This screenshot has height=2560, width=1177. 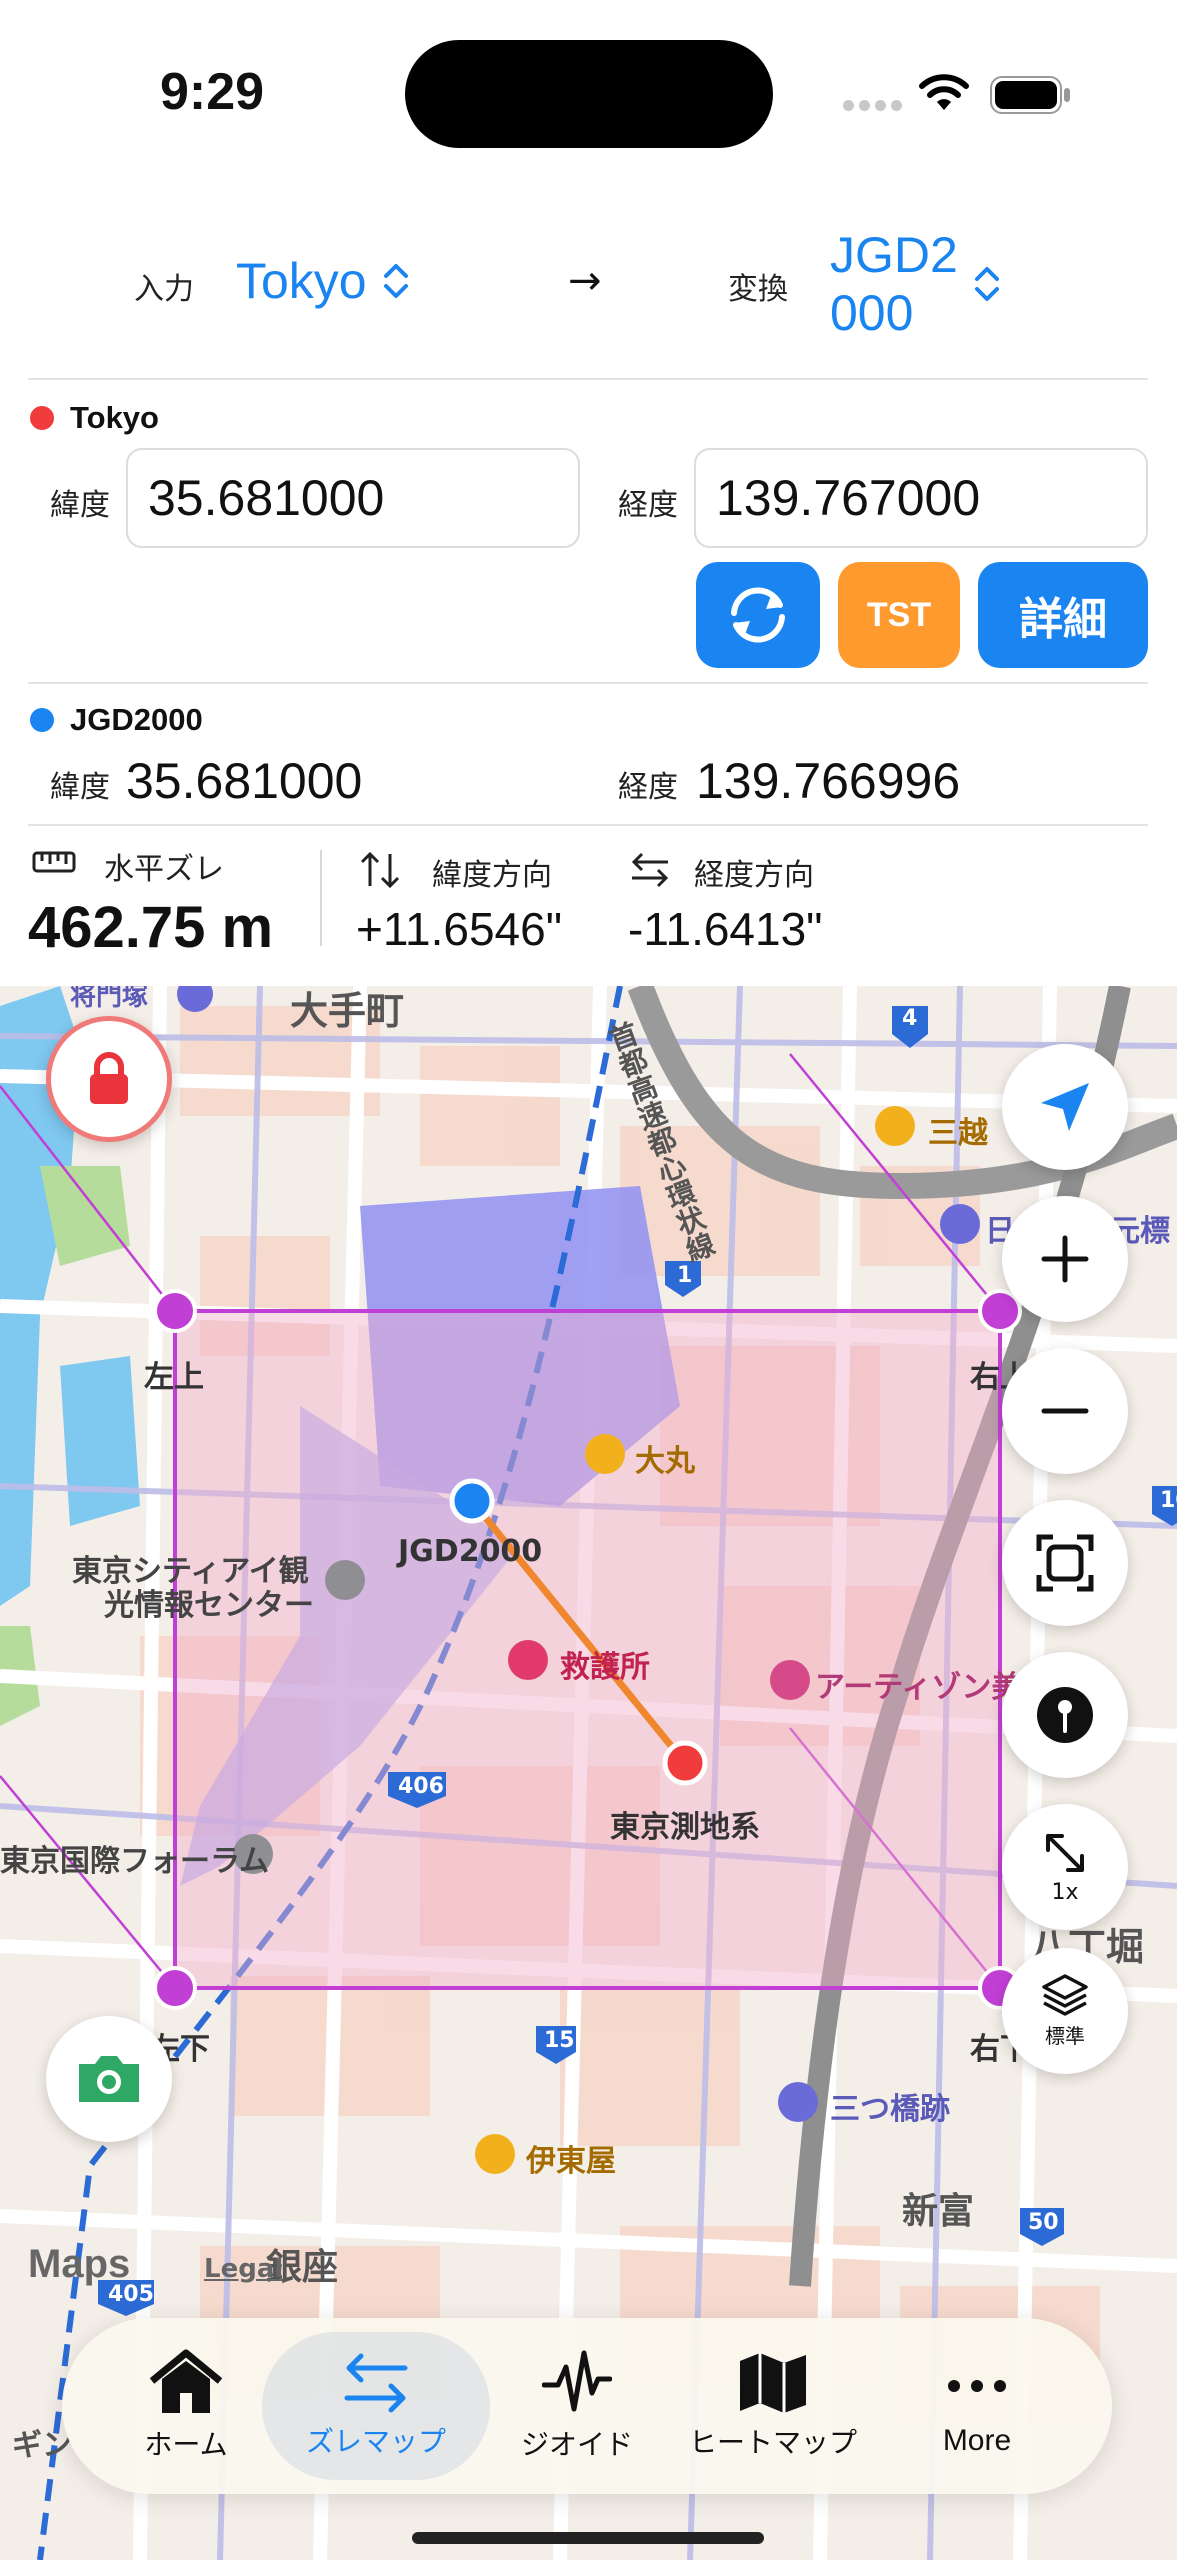 What do you see at coordinates (754, 875) in the screenshot?
I see `lon-direction-label: 経度方向` at bounding box center [754, 875].